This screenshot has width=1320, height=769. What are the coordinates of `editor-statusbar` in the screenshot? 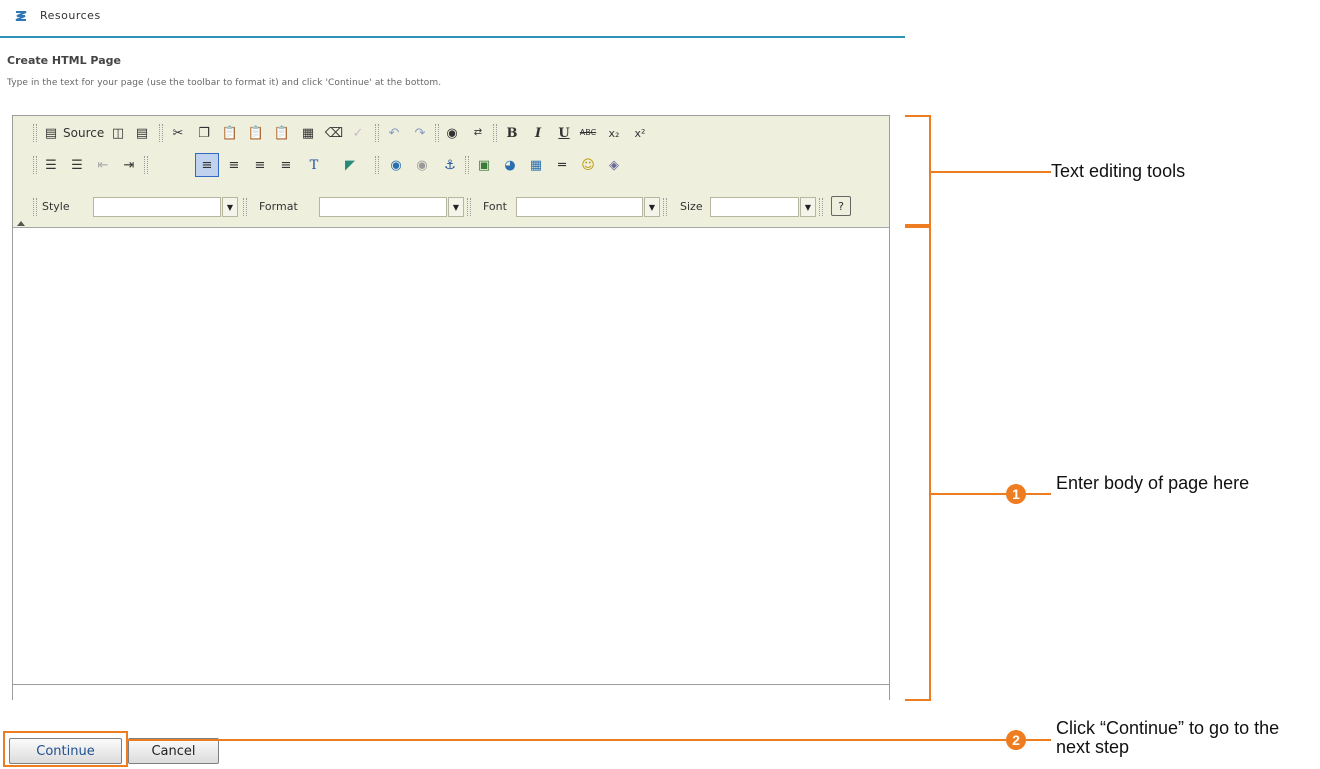 It's located at (451, 692).